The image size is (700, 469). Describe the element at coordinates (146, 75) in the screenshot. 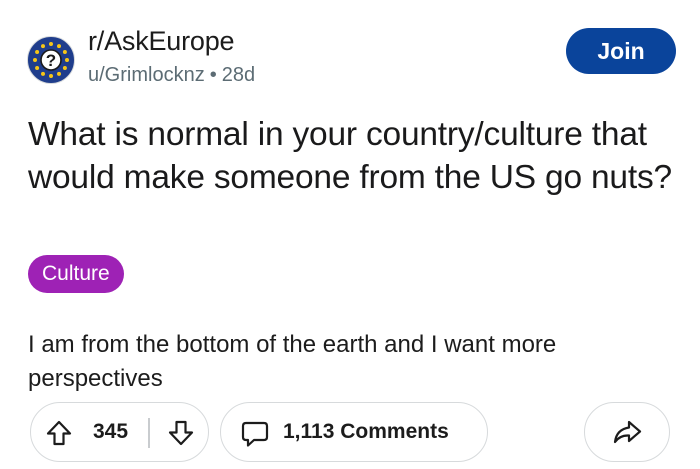

I see `author-link: u/Grimlocknz` at that location.